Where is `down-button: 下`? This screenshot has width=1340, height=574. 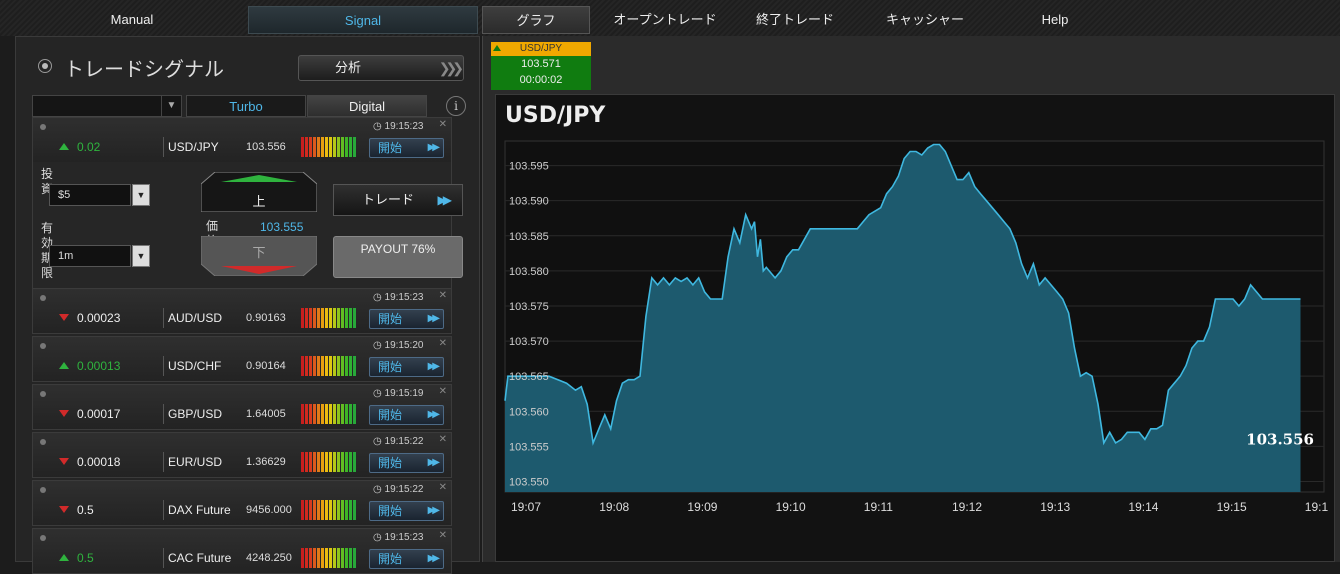 down-button: 下 is located at coordinates (259, 256).